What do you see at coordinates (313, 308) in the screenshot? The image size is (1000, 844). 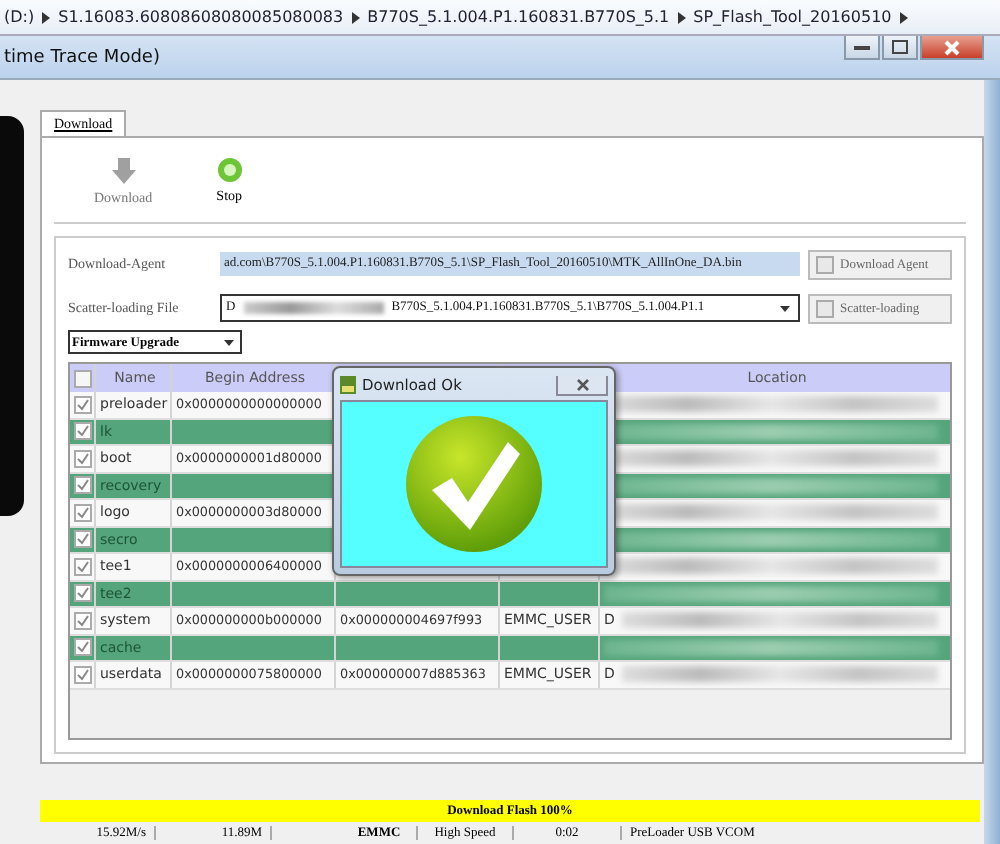 I see `blurred-text` at bounding box center [313, 308].